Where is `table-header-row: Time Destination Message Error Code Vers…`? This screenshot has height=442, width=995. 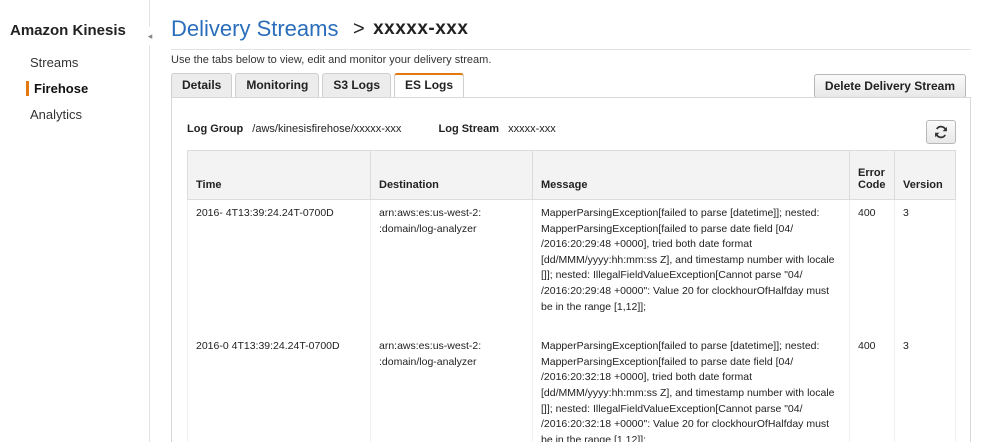 table-header-row: Time Destination Message Error Code Vers… is located at coordinates (571, 175).